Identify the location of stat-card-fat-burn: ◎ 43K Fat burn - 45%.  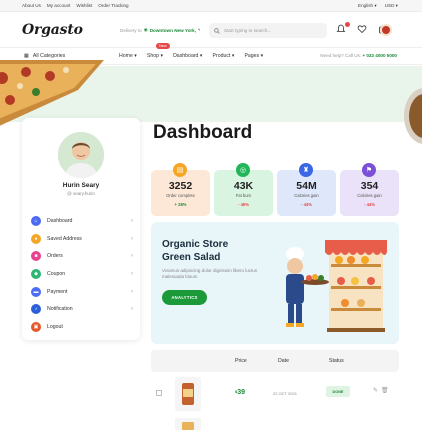
(243, 189).